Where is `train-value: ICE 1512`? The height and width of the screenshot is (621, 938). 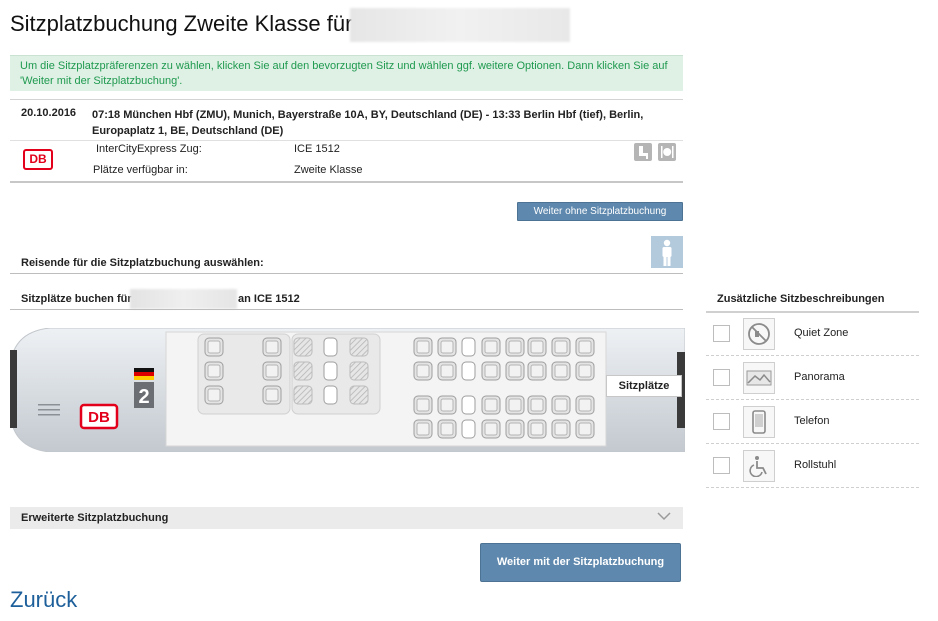
train-value: ICE 1512 is located at coordinates (317, 149).